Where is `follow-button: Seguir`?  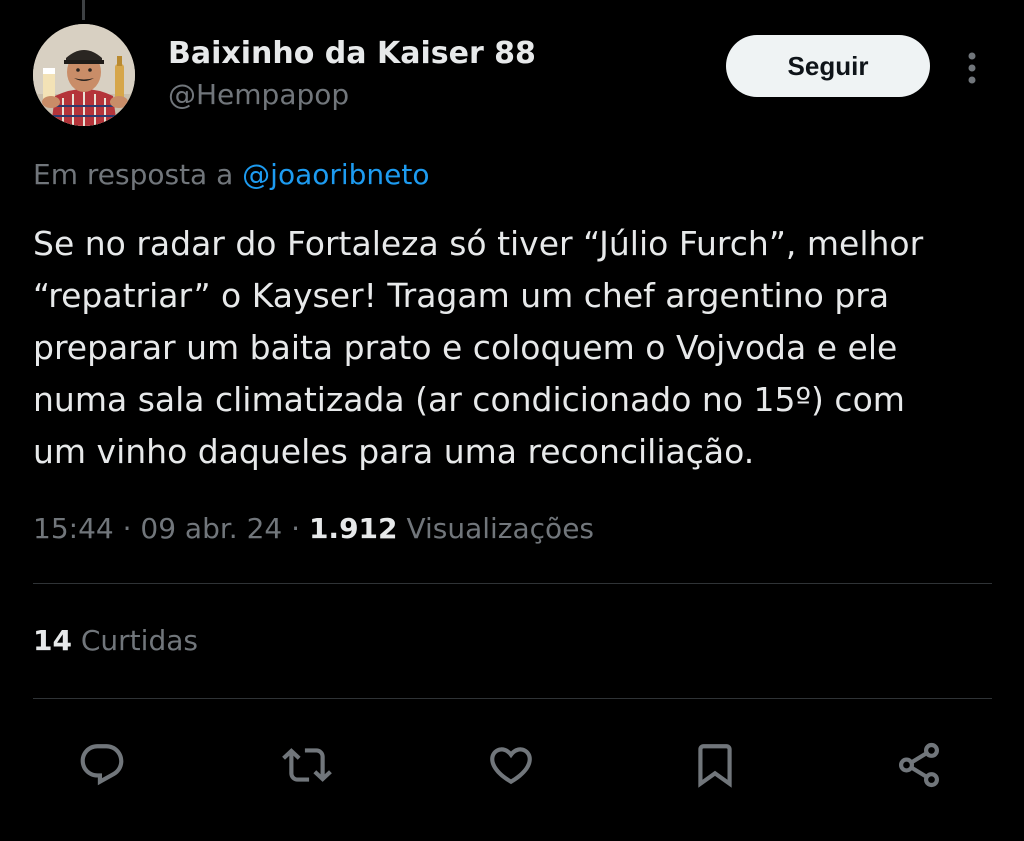 follow-button: Seguir is located at coordinates (828, 66).